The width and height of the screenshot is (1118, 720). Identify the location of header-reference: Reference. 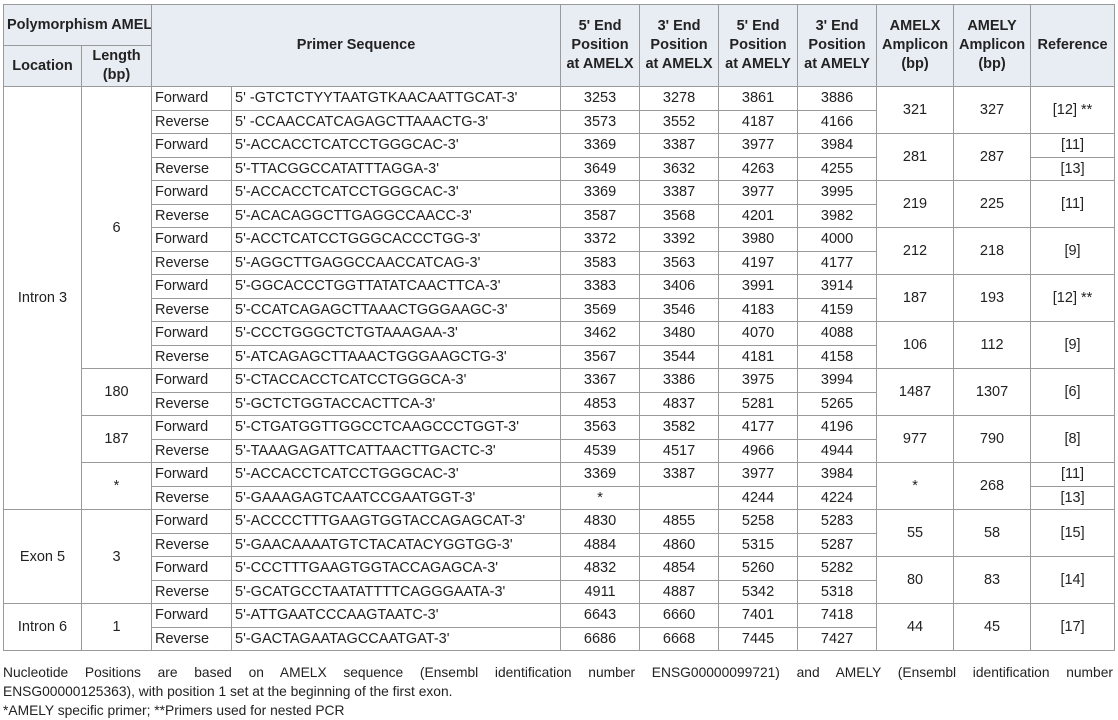
(1073, 45).